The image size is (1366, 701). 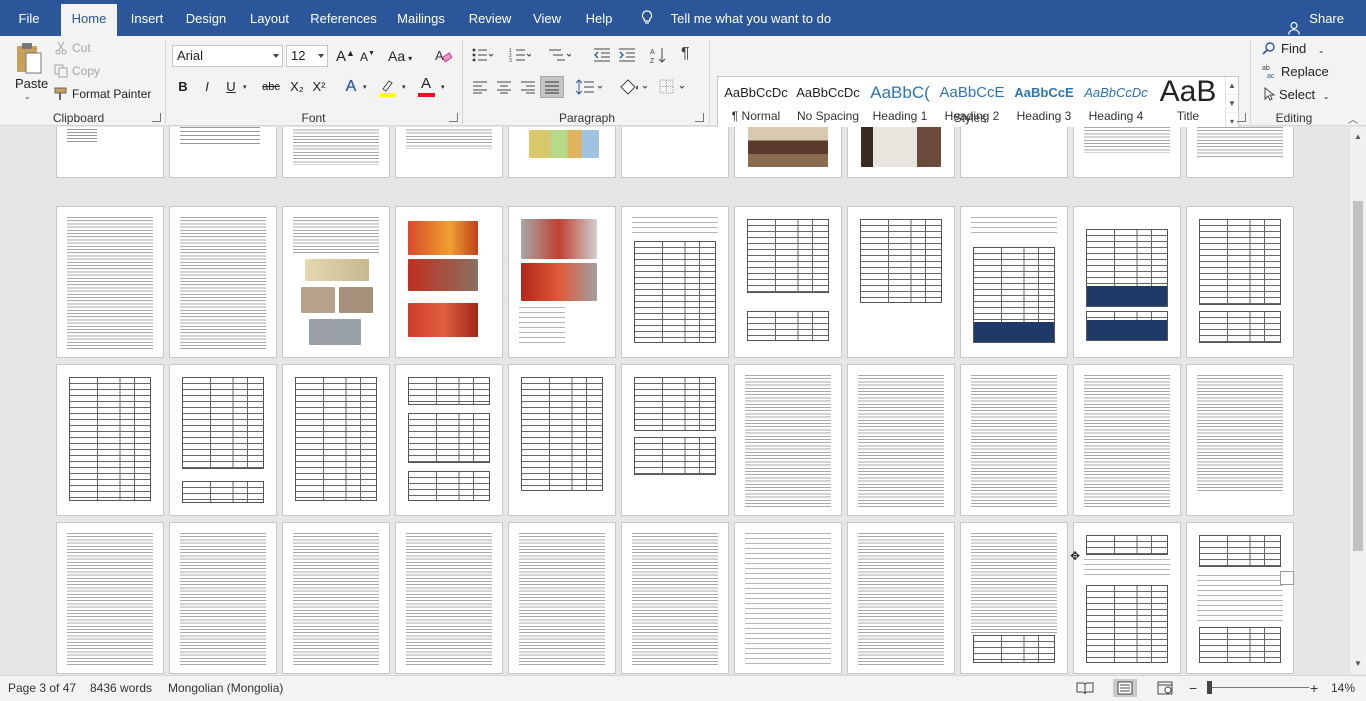 What do you see at coordinates (147, 18) in the screenshot?
I see `tab-insert: Insert` at bounding box center [147, 18].